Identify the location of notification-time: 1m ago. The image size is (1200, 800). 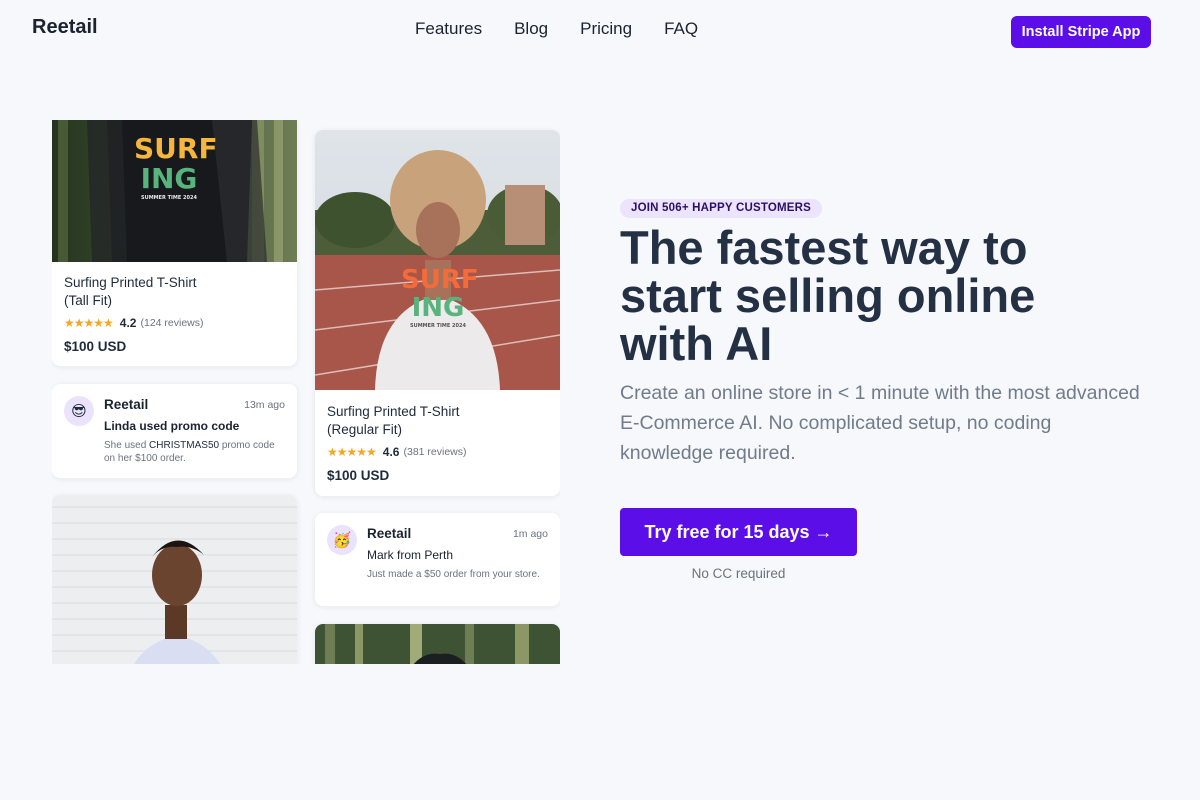
(530, 534).